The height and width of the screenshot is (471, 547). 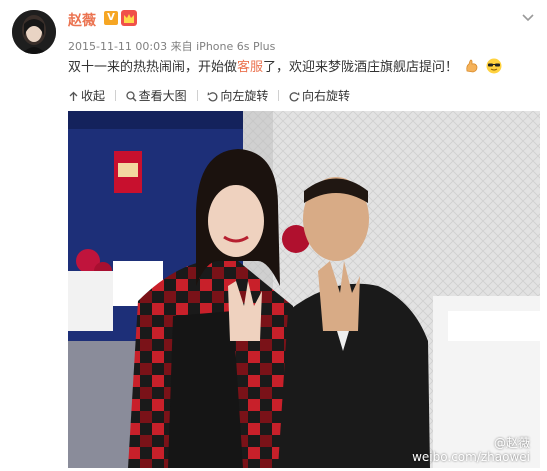 What do you see at coordinates (361, 67) in the screenshot?
I see `post-text-part: 了，欢迎来梦陇酒庄旗舰店提问！` at bounding box center [361, 67].